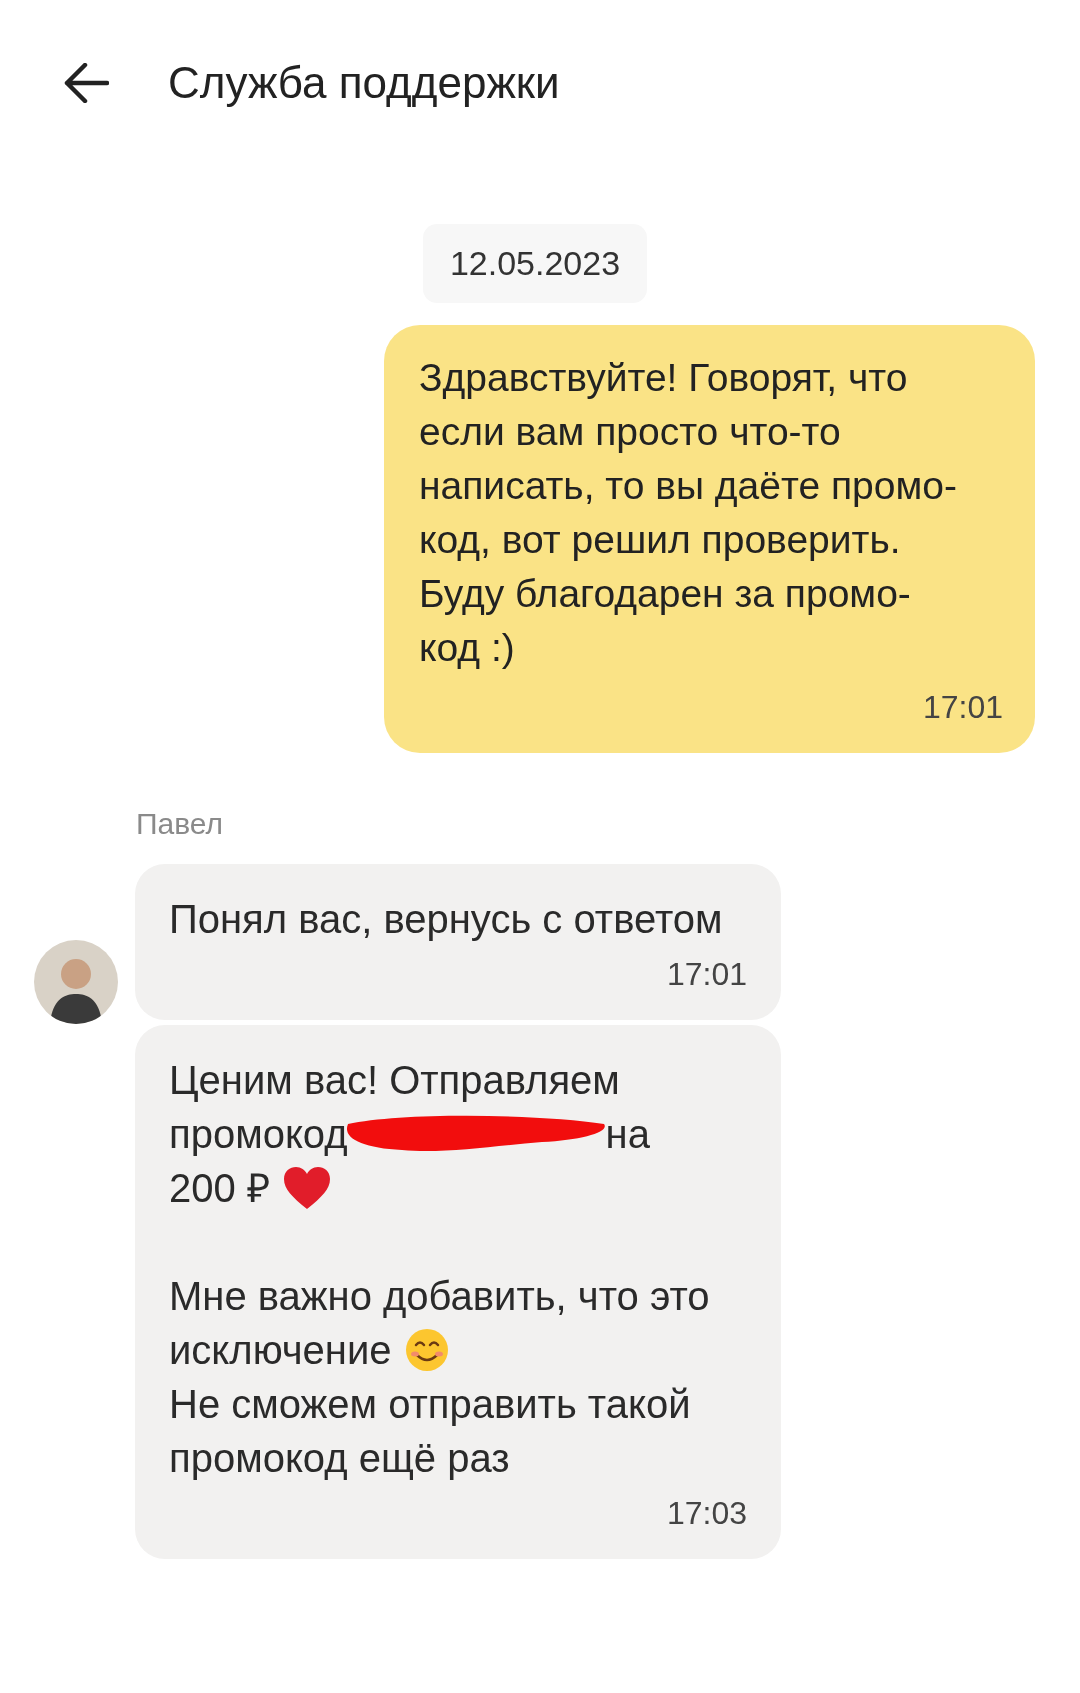  I want to click on message-text: Ценим вас! Отправляем, so click(394, 1080).